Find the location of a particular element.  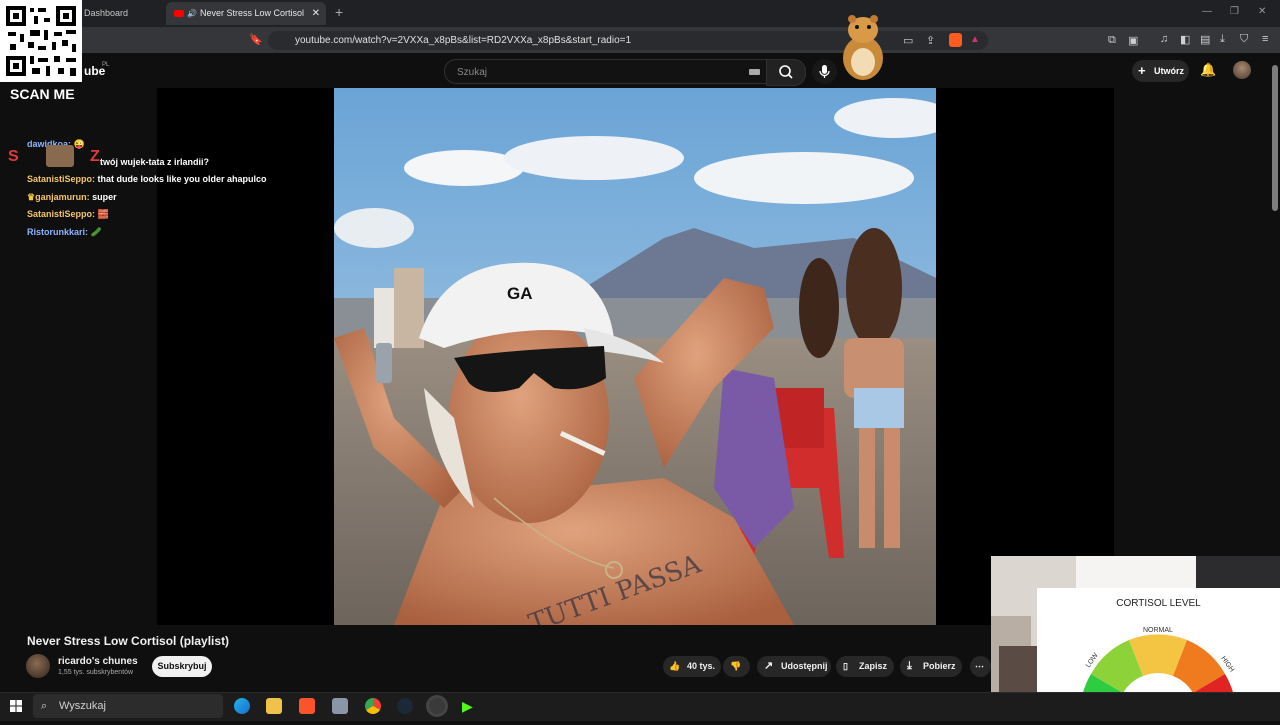

thumbs-up-icon: 👍 is located at coordinates (675, 666).